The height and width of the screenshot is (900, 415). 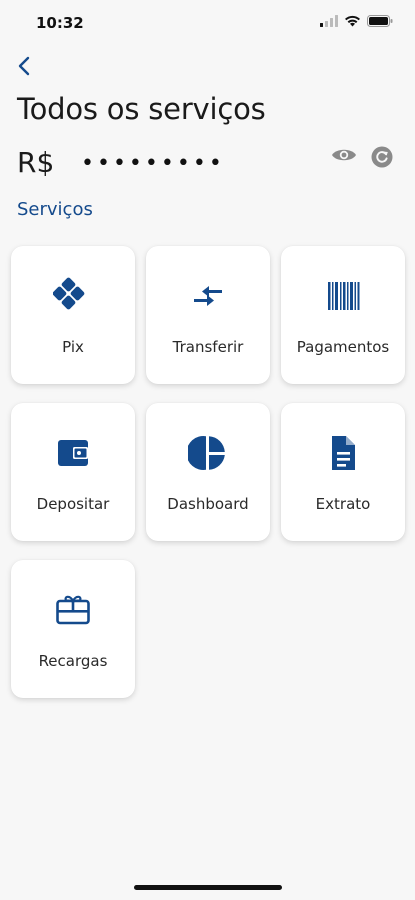 I want to click on balance-row: R$ •••••••••, so click(x=207, y=164).